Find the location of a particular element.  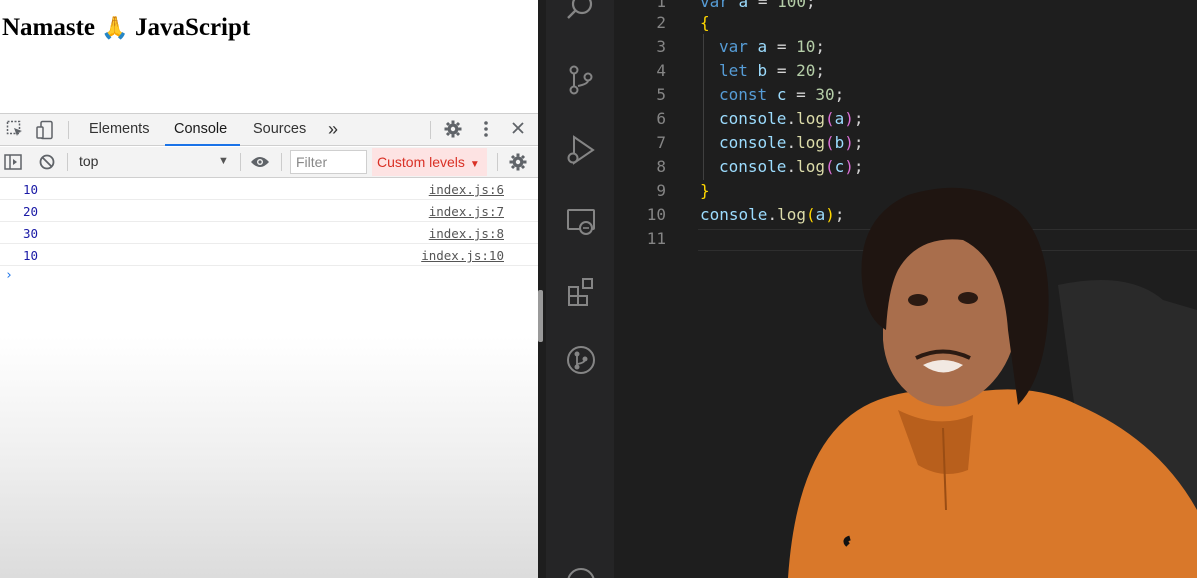

custom-levels-dropdown: Custom levels ▼ is located at coordinates (429, 162).